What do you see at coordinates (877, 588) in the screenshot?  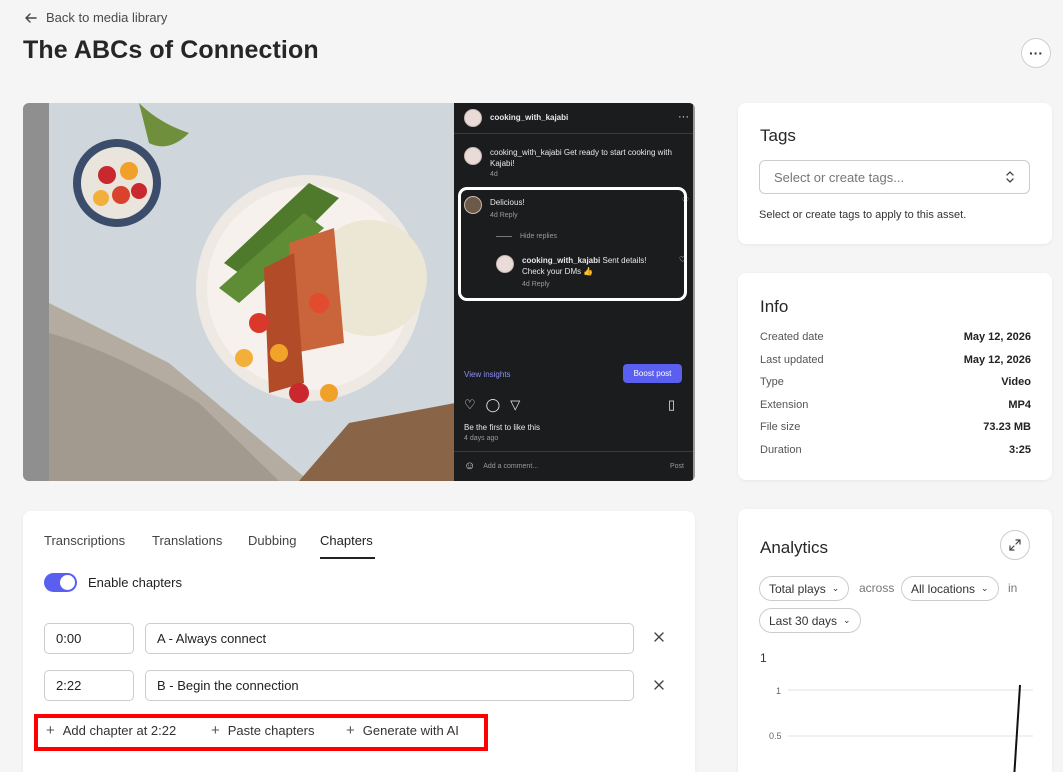 I see `across-label: across` at bounding box center [877, 588].